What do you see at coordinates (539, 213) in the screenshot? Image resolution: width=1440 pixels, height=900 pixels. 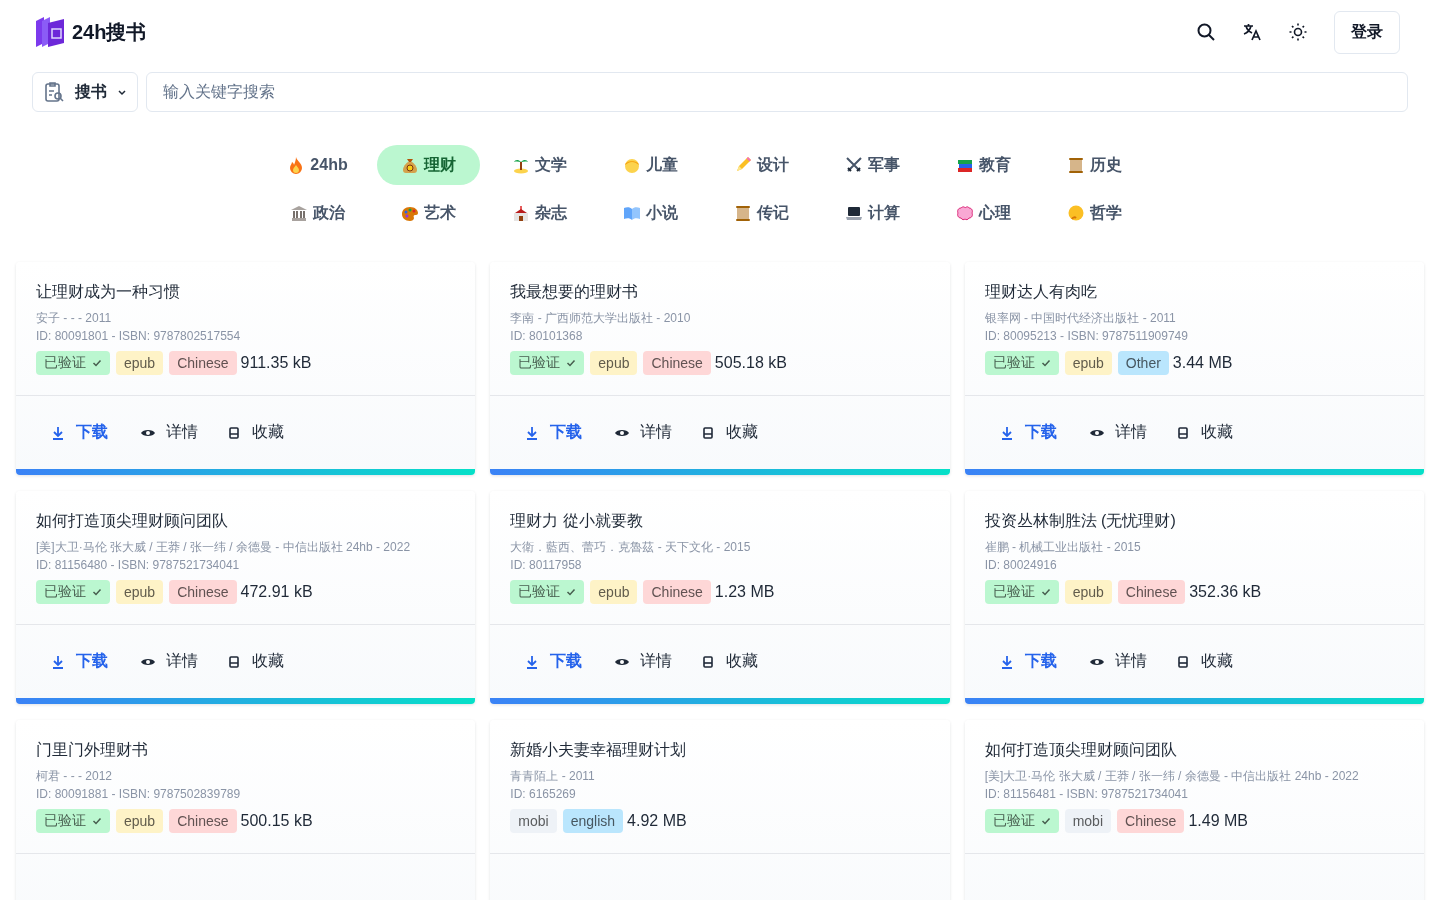 I see `category-tab: 杂志` at bounding box center [539, 213].